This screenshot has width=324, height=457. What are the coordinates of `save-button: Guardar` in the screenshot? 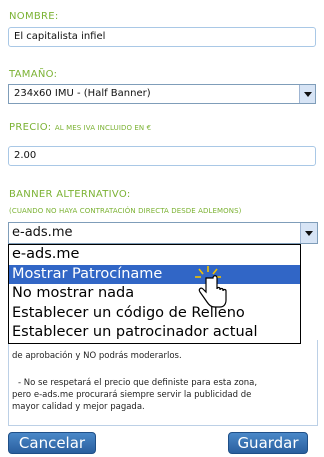 It's located at (268, 443).